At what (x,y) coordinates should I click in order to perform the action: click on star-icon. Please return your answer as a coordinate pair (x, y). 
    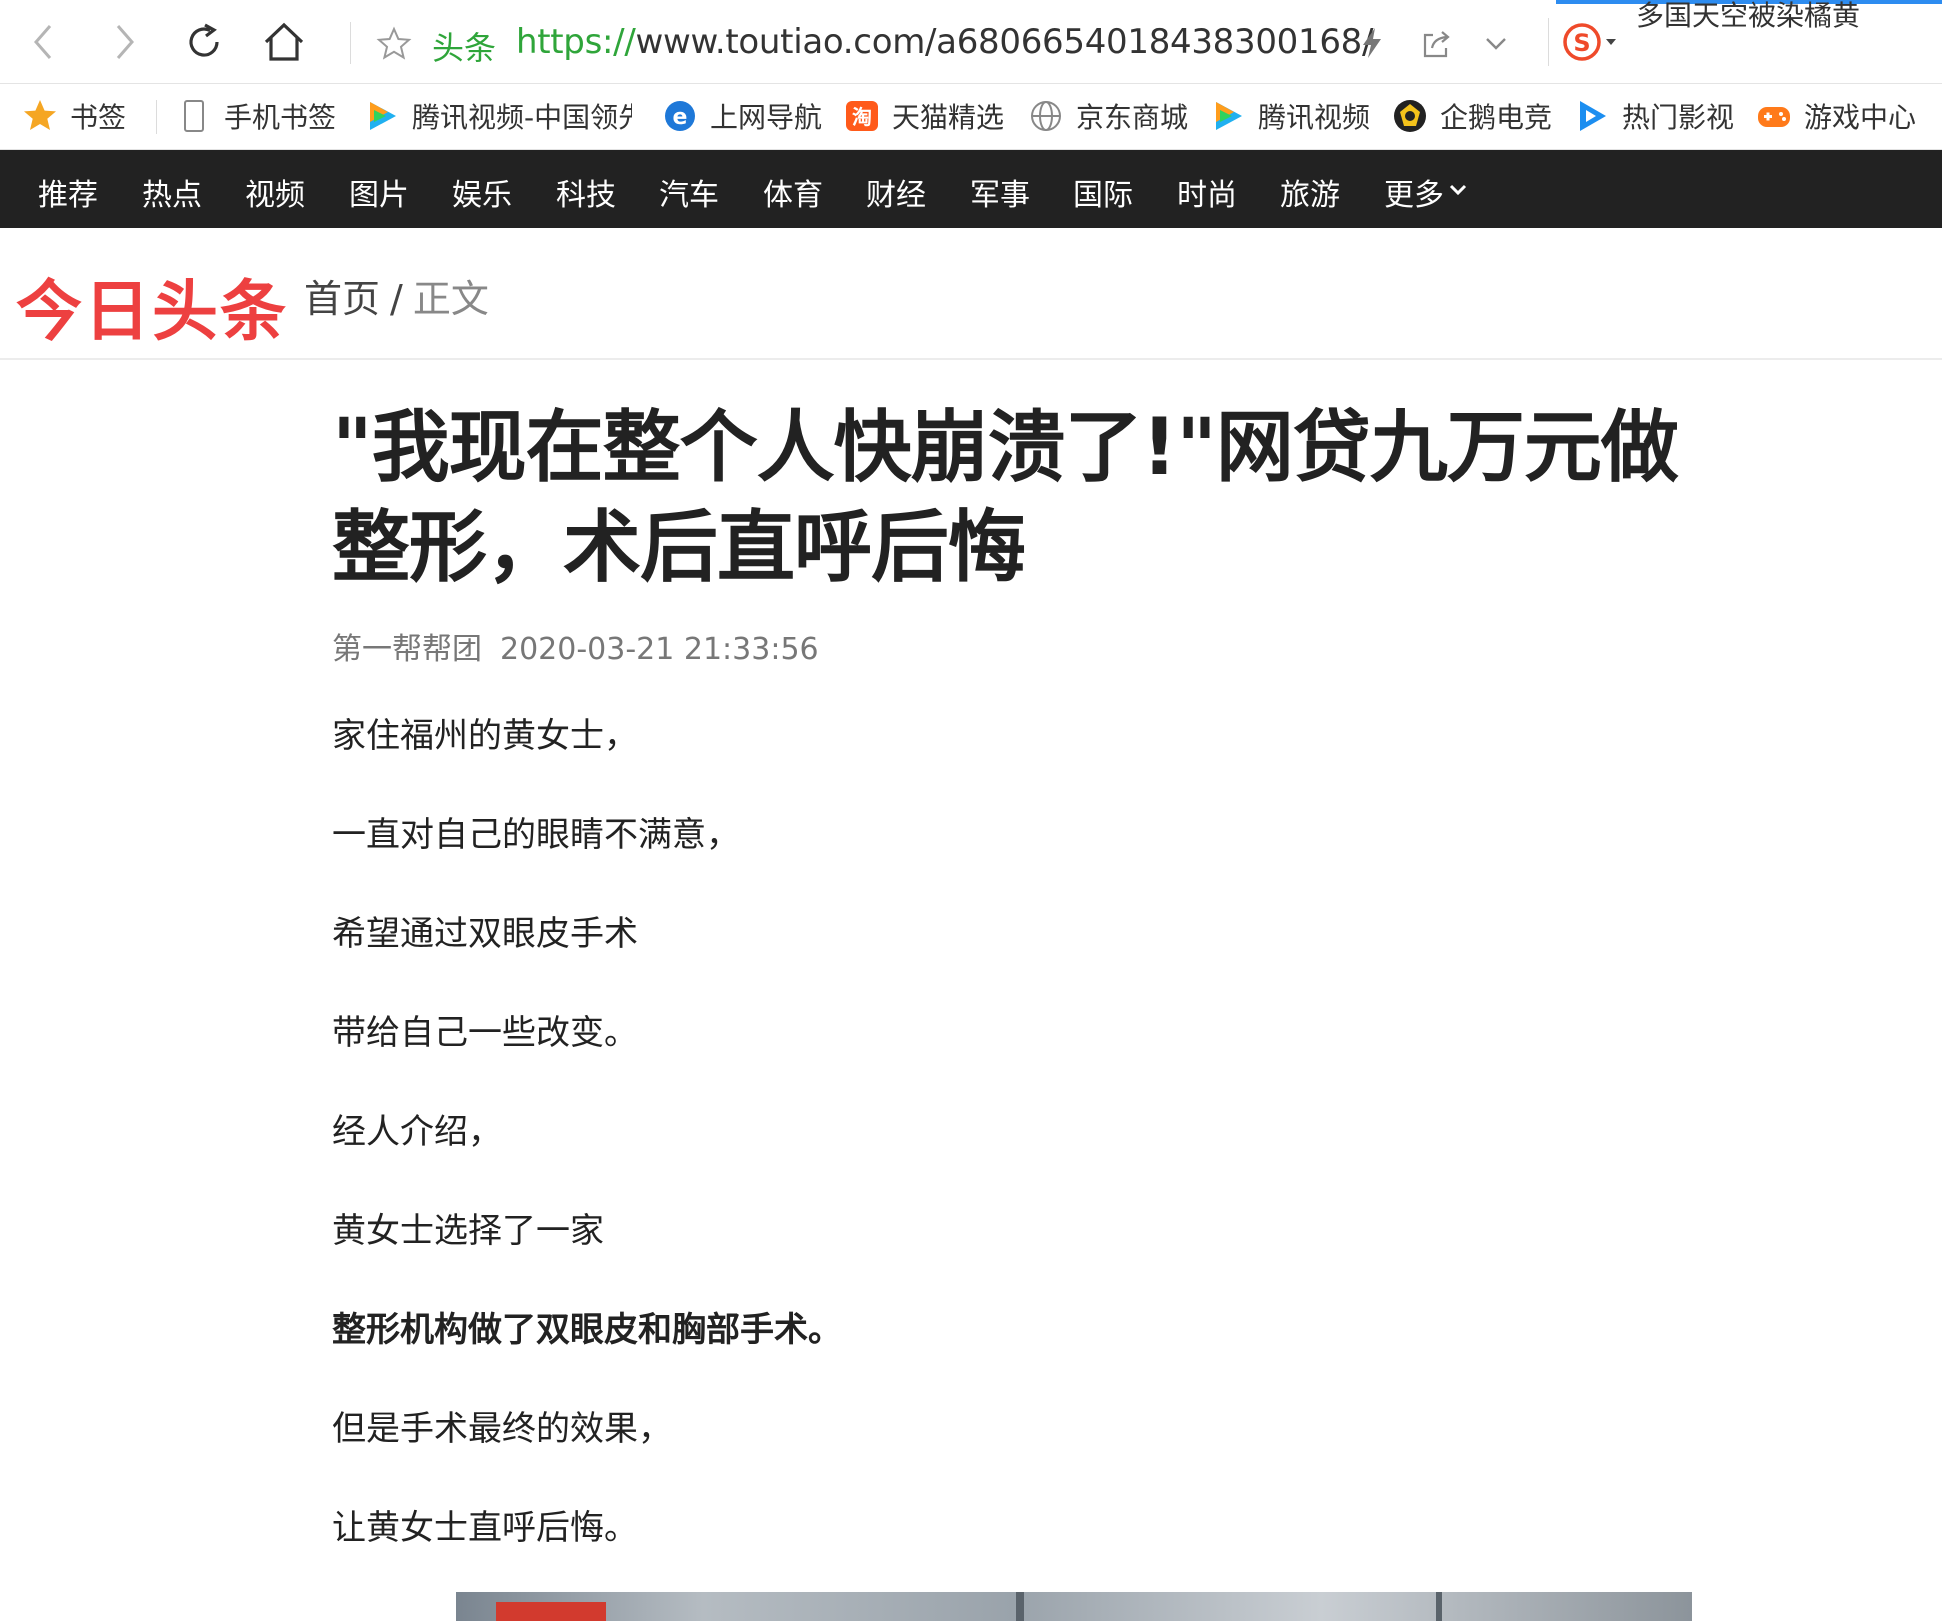
    Looking at the image, I should click on (40, 115).